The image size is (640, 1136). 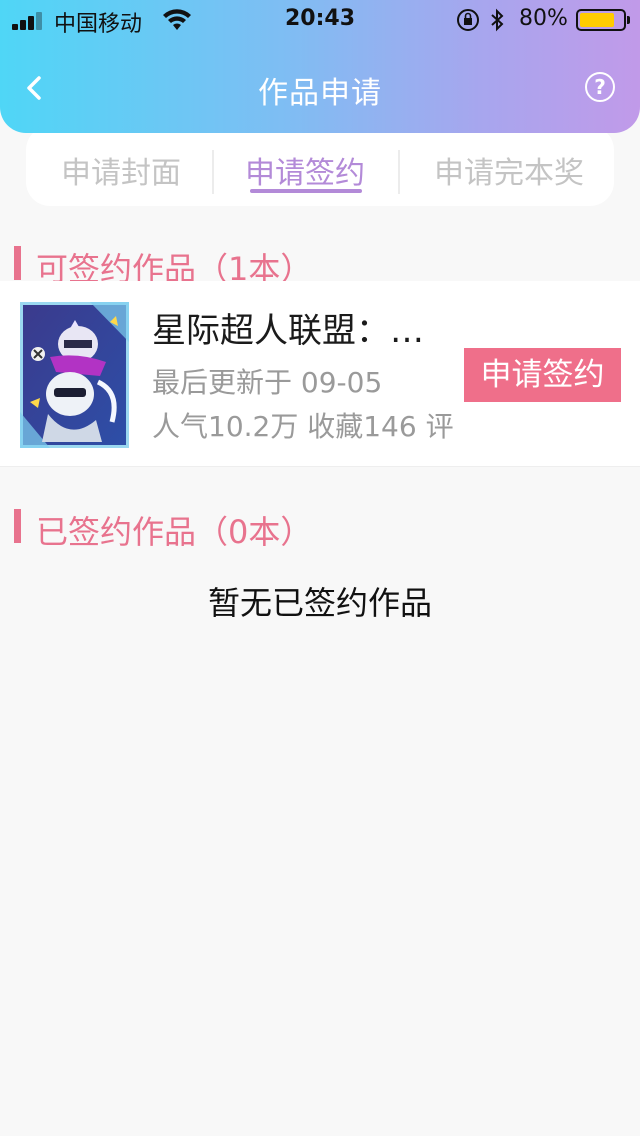 I want to click on help-icon: ?, so click(x=600, y=87).